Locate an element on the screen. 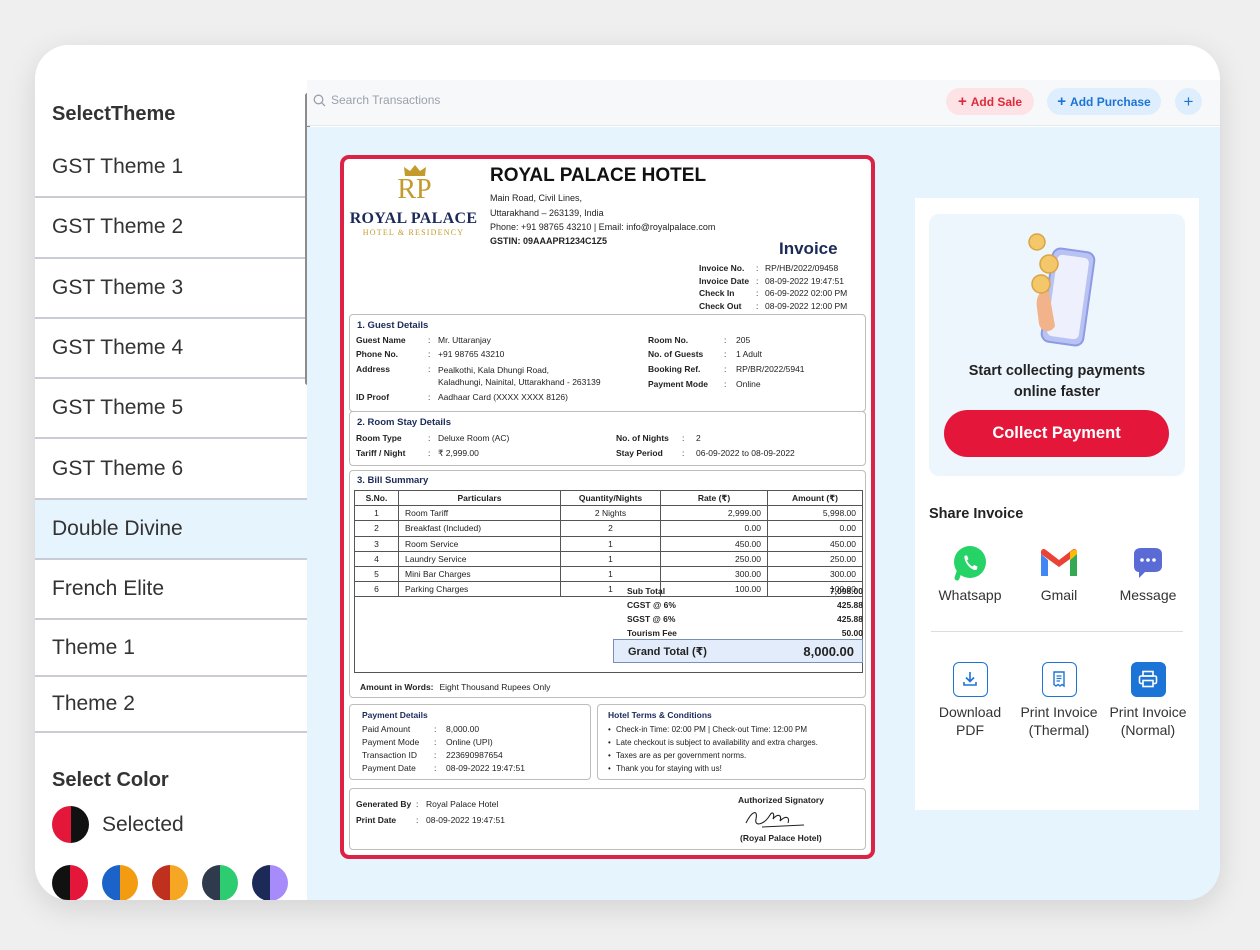  theme-item-gst-6: GST Theme 6 is located at coordinates (171, 469).